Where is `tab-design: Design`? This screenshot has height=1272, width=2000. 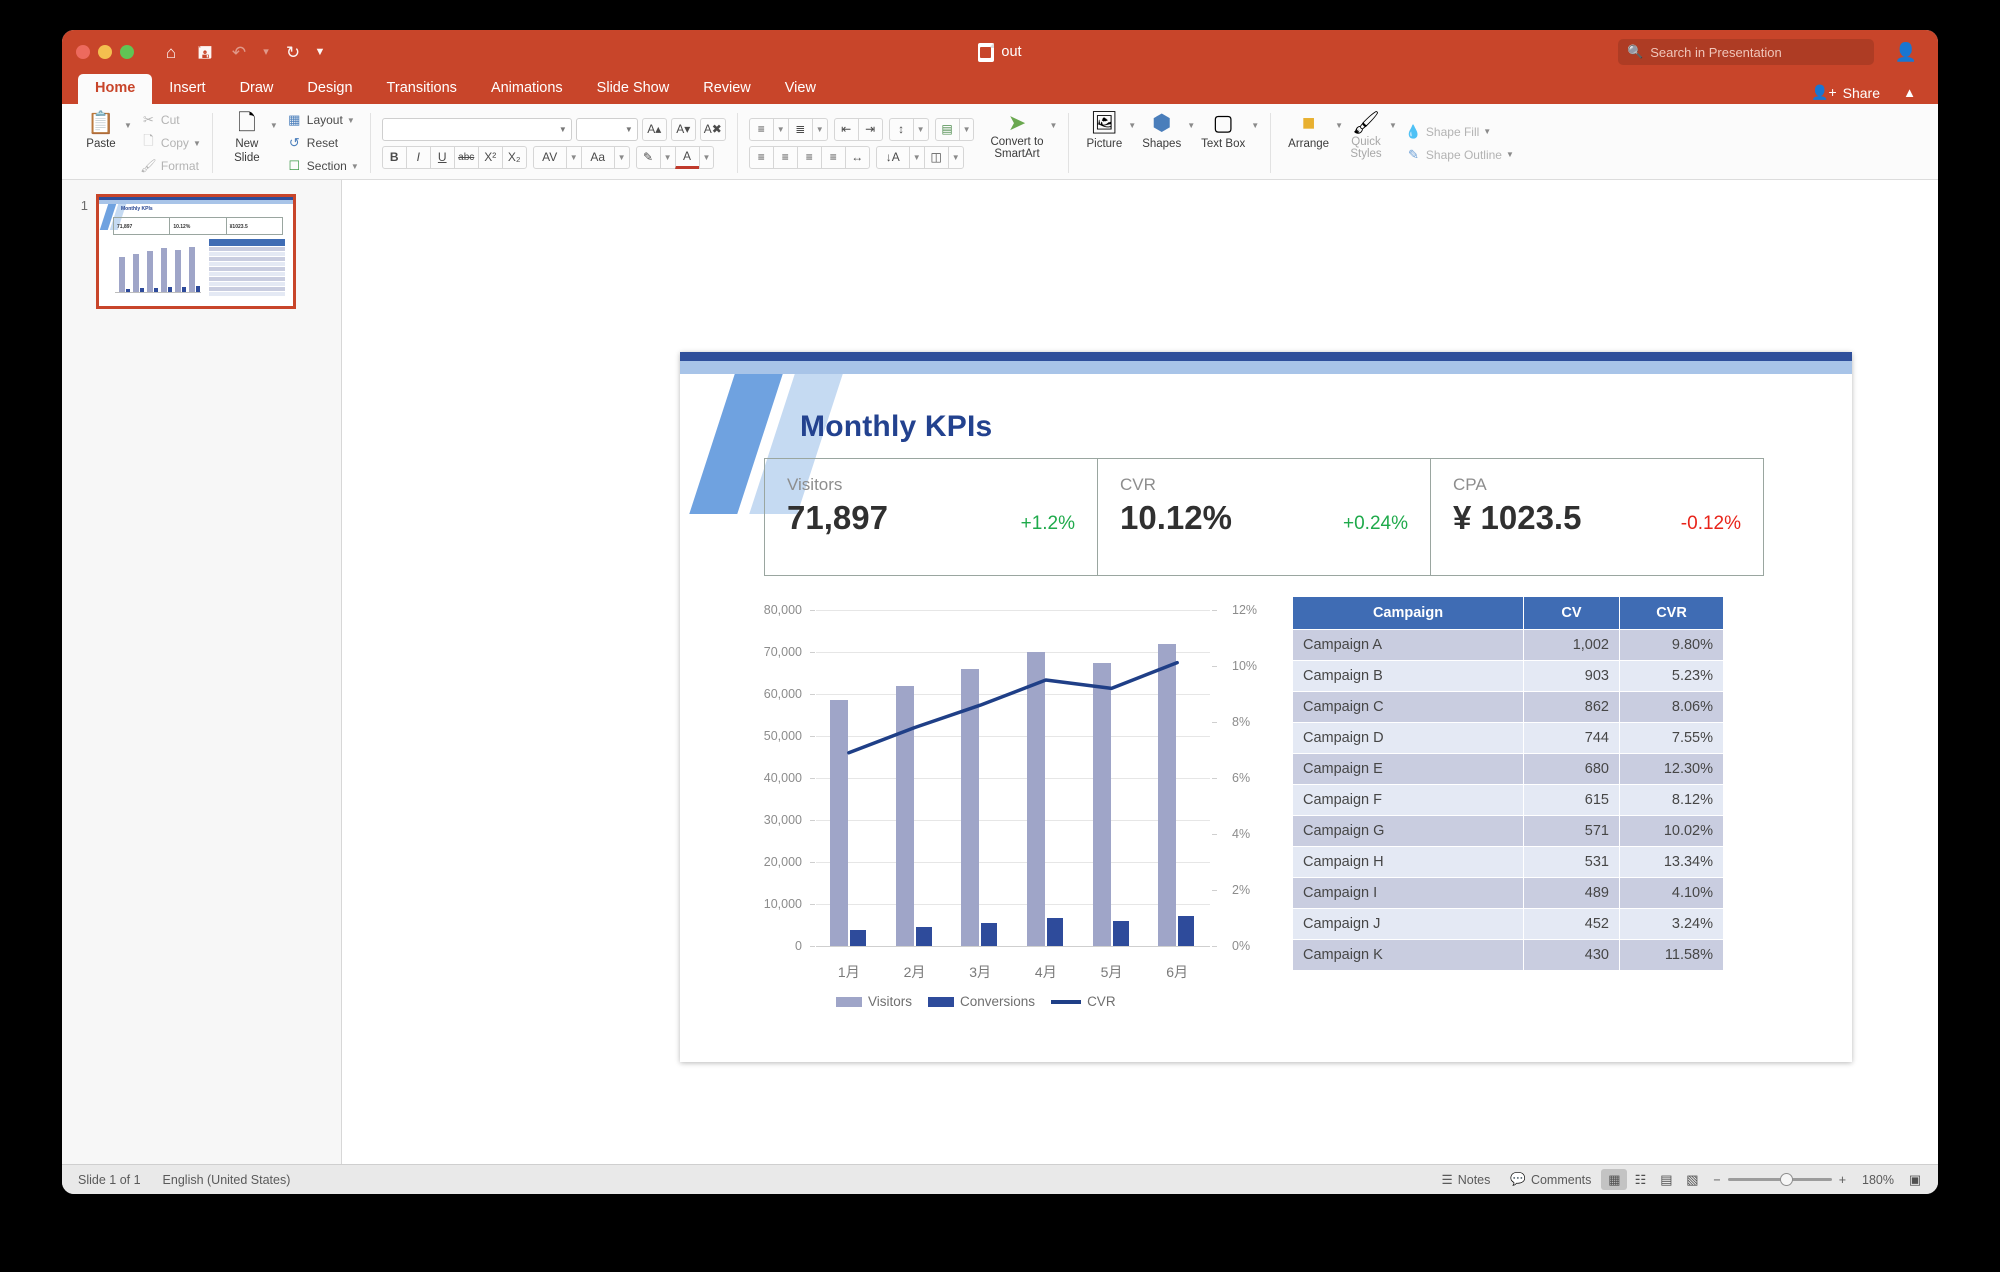 tab-design: Design is located at coordinates (329, 89).